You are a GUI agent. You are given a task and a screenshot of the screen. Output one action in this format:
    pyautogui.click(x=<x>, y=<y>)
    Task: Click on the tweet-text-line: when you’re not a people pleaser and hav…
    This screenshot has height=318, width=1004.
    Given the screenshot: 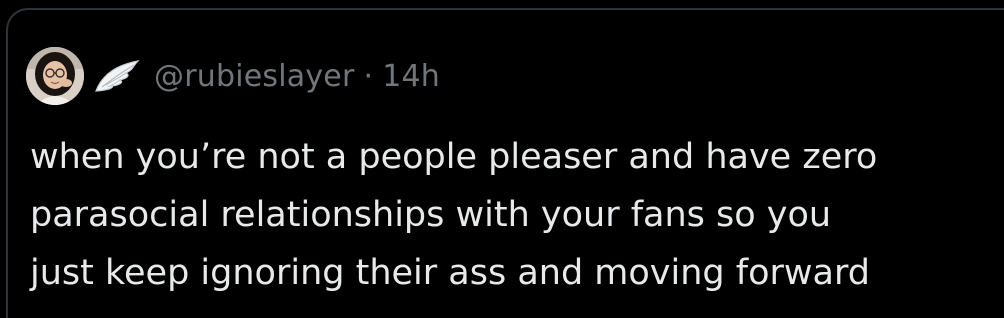 What is the action you would take?
    pyautogui.click(x=454, y=157)
    